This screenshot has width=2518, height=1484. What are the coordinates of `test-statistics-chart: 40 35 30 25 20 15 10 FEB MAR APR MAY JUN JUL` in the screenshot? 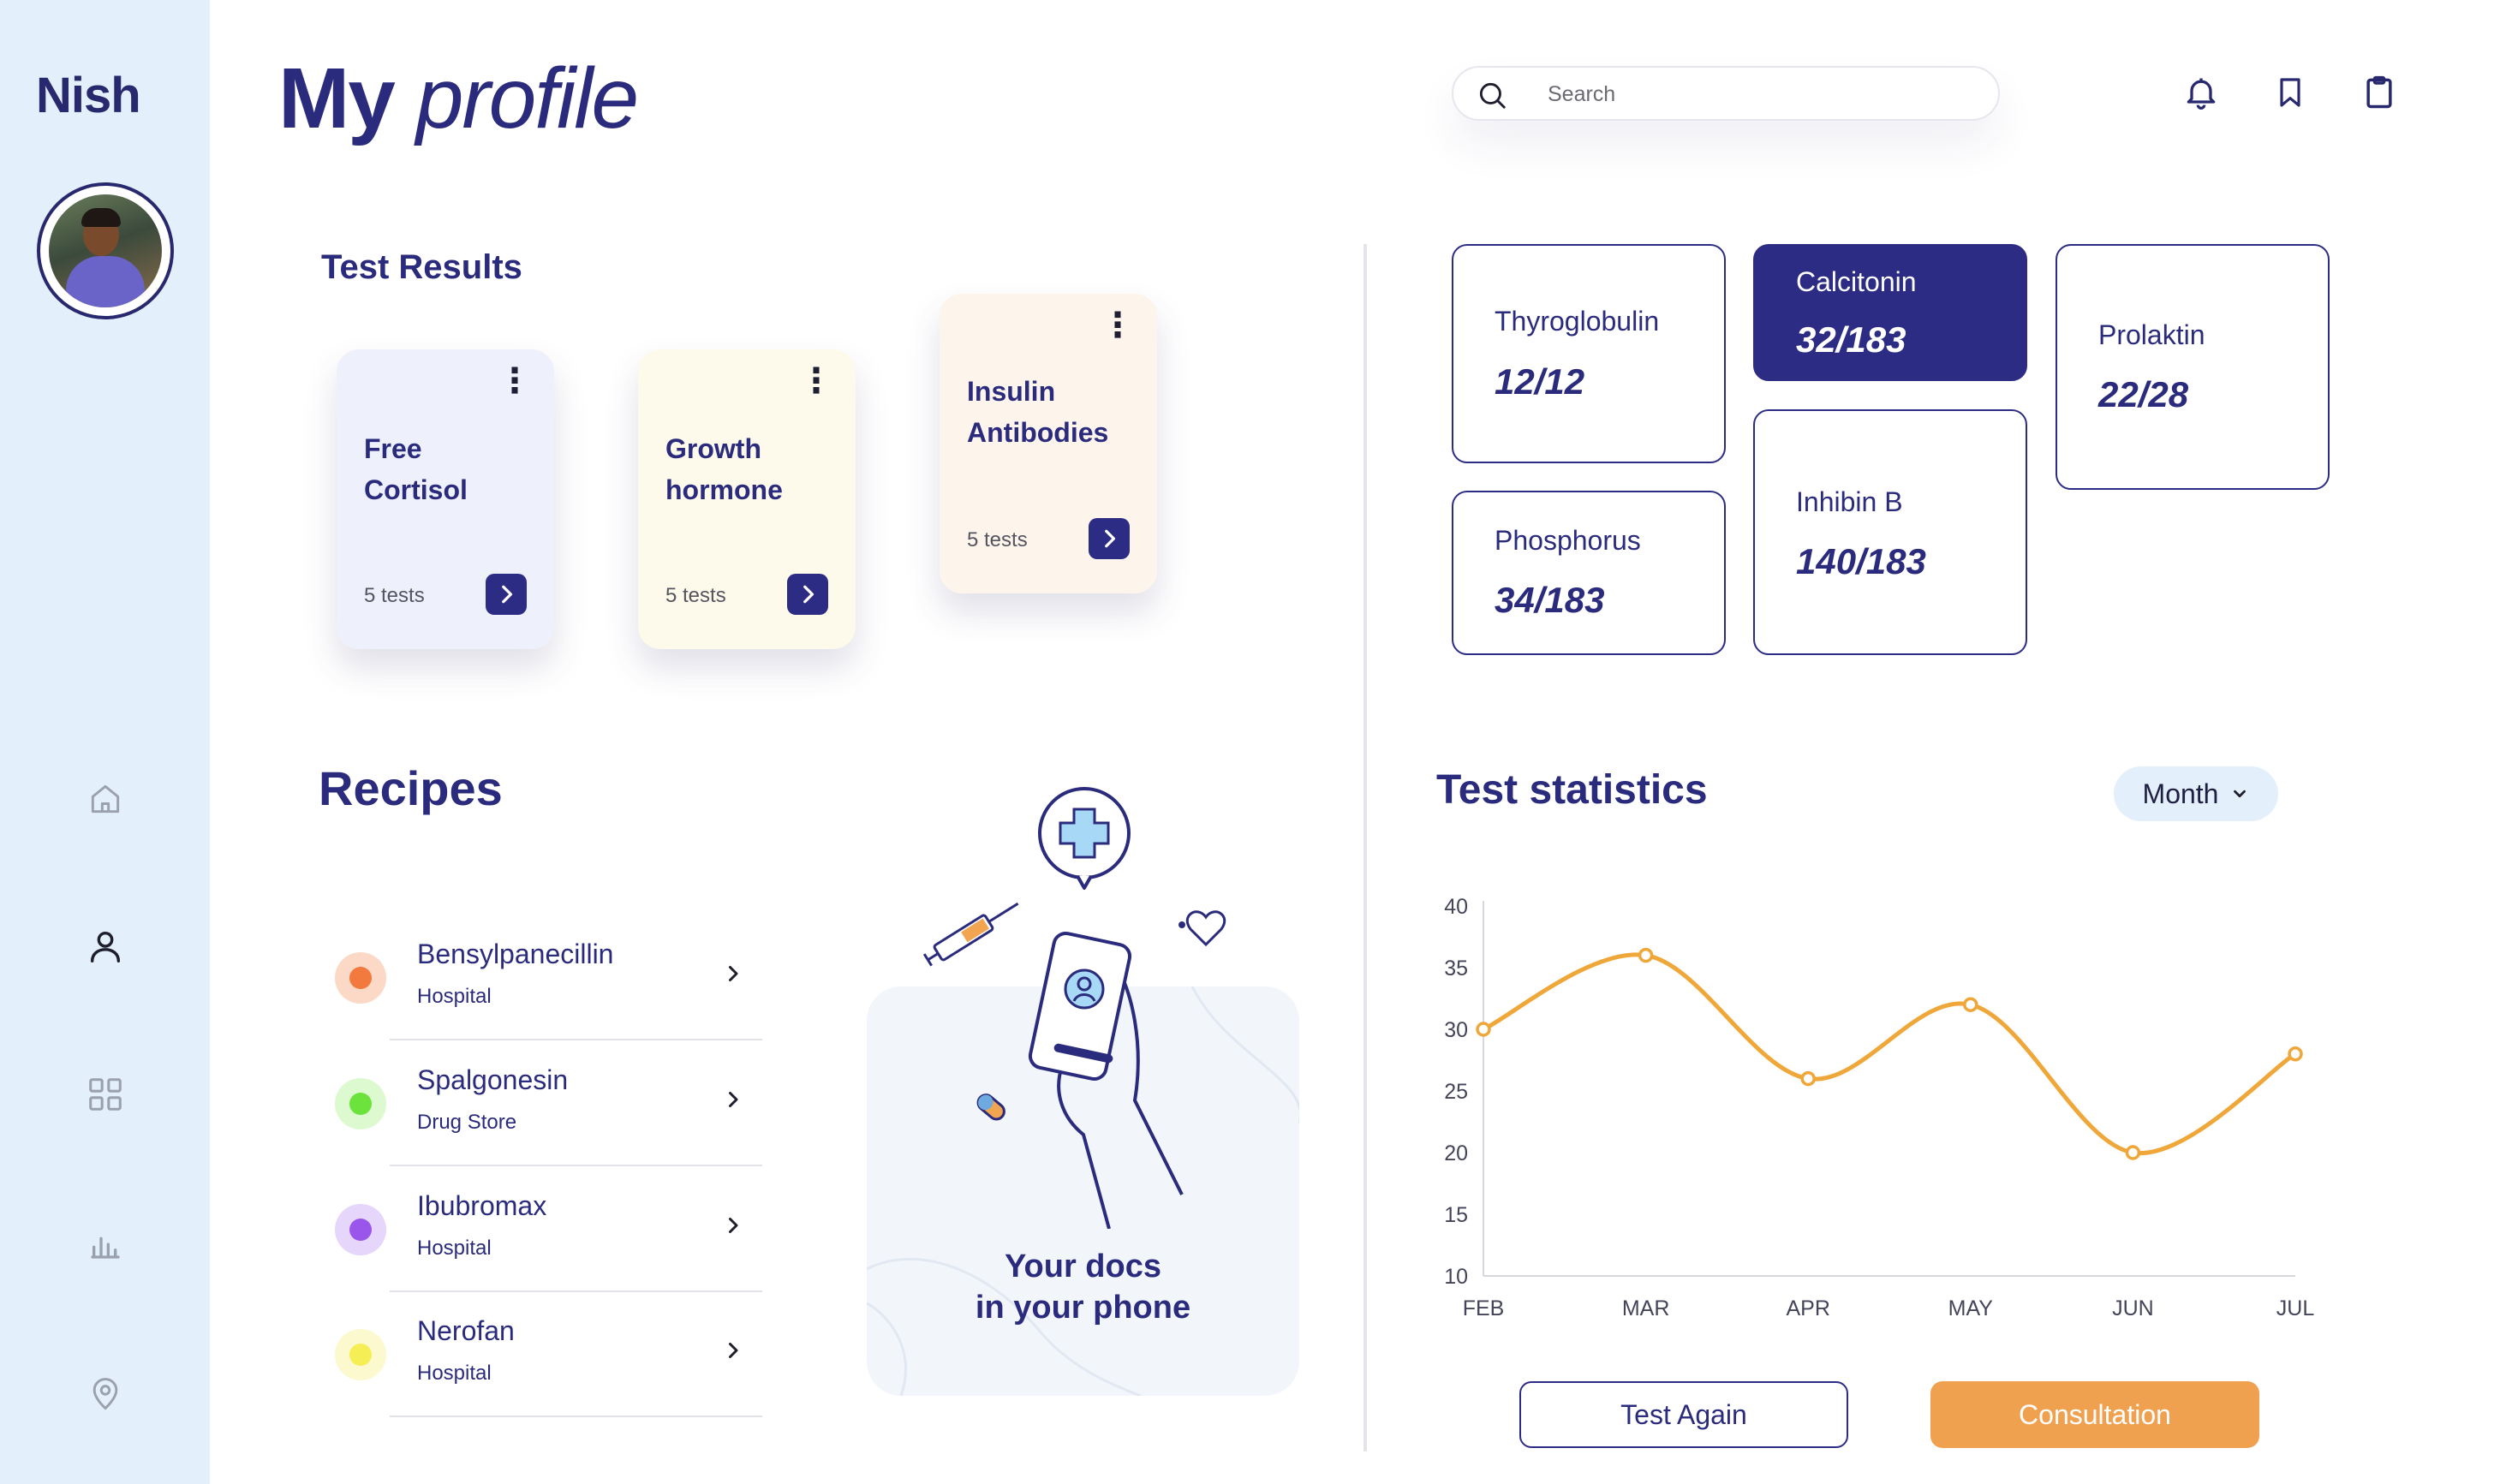 It's located at (1879, 1107).